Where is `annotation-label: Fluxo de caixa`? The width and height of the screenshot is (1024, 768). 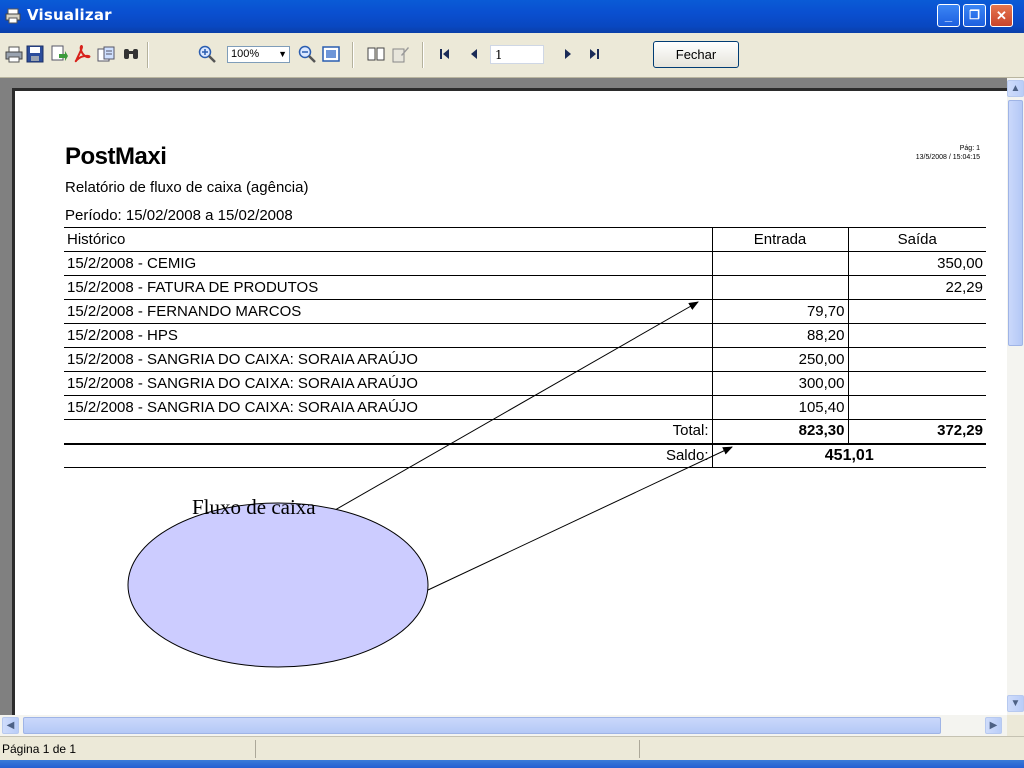 annotation-label: Fluxo de caixa is located at coordinates (254, 507).